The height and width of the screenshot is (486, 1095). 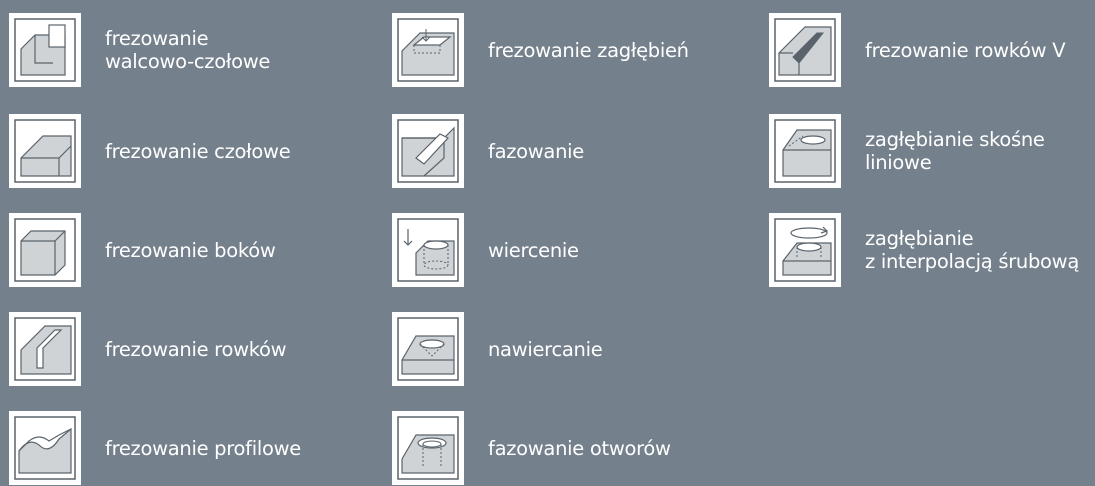 What do you see at coordinates (45, 448) in the screenshot?
I see `profile-milling-icon` at bounding box center [45, 448].